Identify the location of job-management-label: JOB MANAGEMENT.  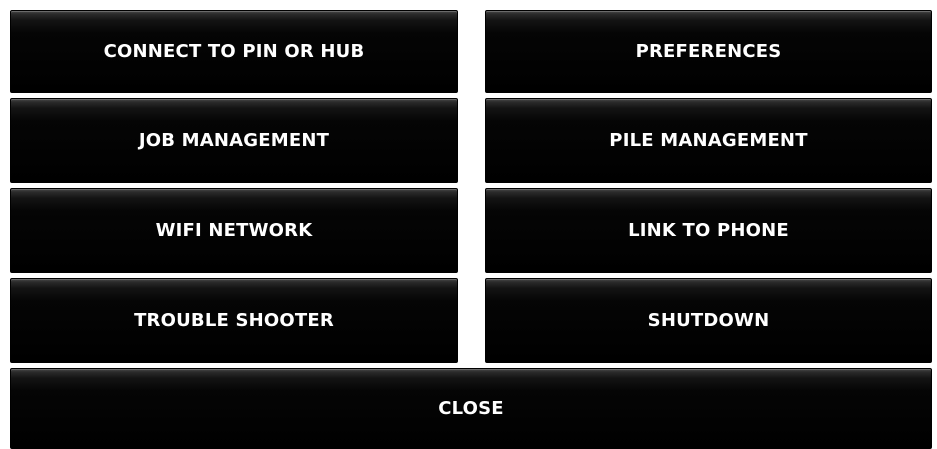
(234, 140).